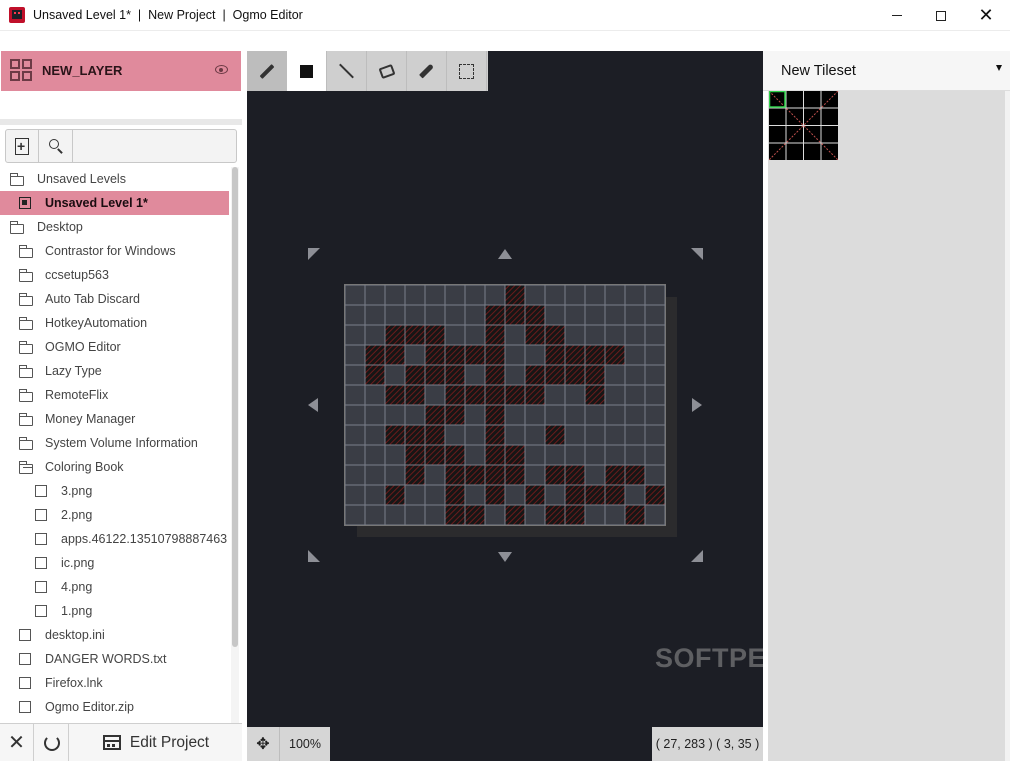 Image resolution: width=1010 pixels, height=761 pixels. What do you see at coordinates (77, 491) in the screenshot?
I see `tree-item-label: 3.png` at bounding box center [77, 491].